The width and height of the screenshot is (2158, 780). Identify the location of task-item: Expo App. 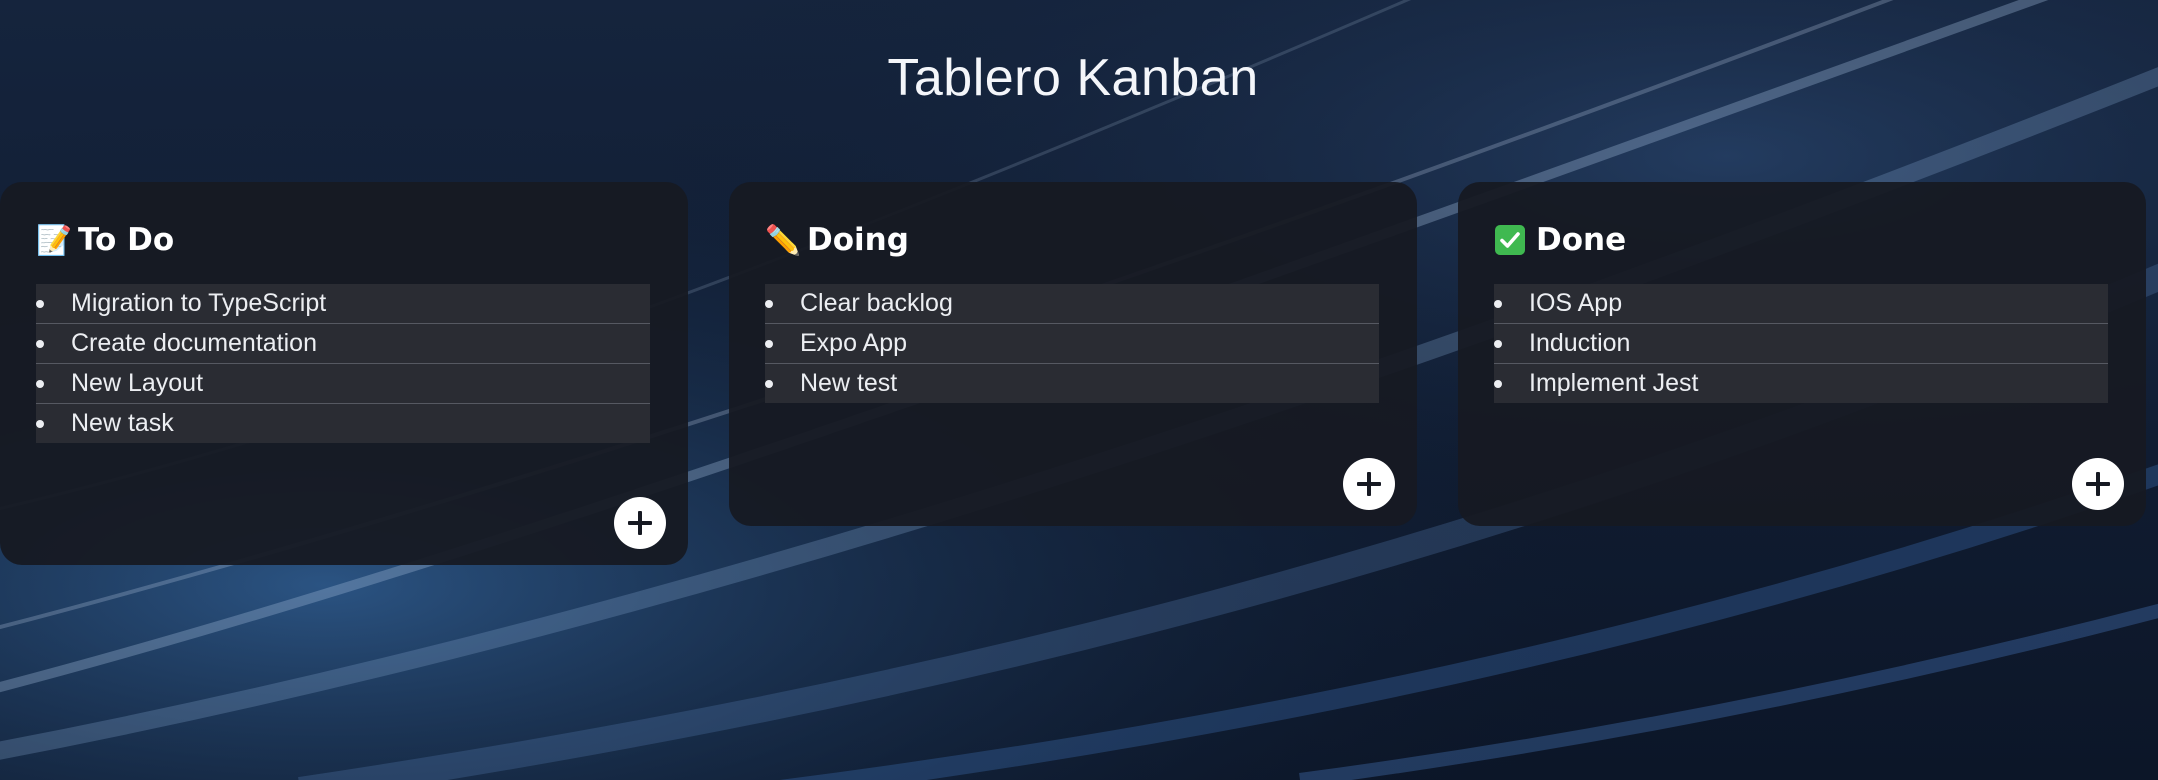
(1072, 344).